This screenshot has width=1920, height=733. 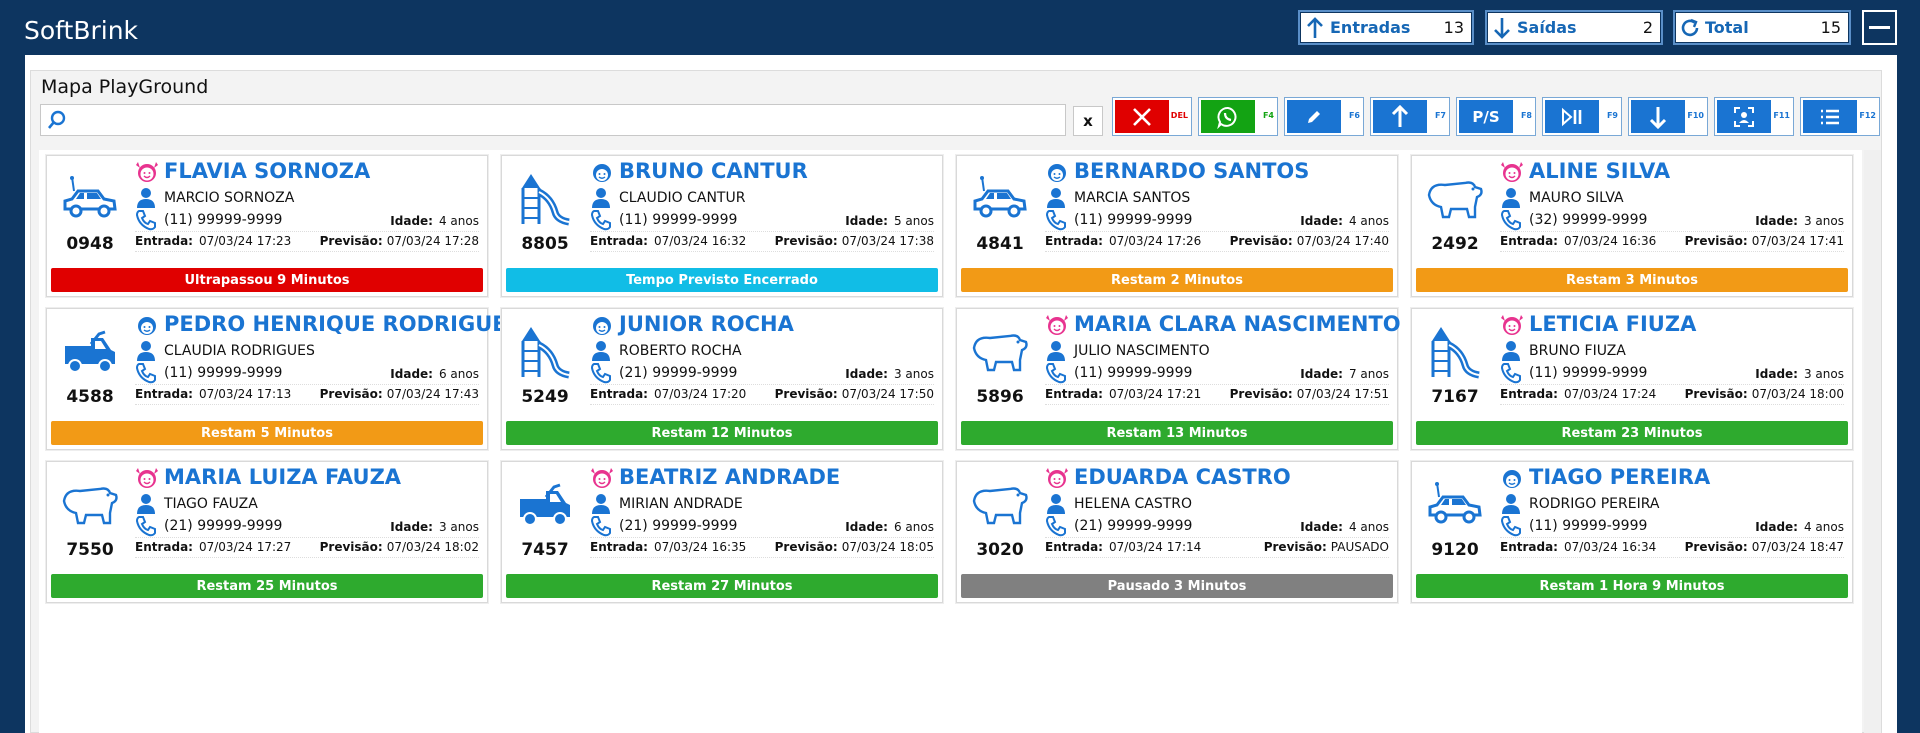 I want to click on child-name: TIAGO PEREIRA, so click(x=1620, y=477).